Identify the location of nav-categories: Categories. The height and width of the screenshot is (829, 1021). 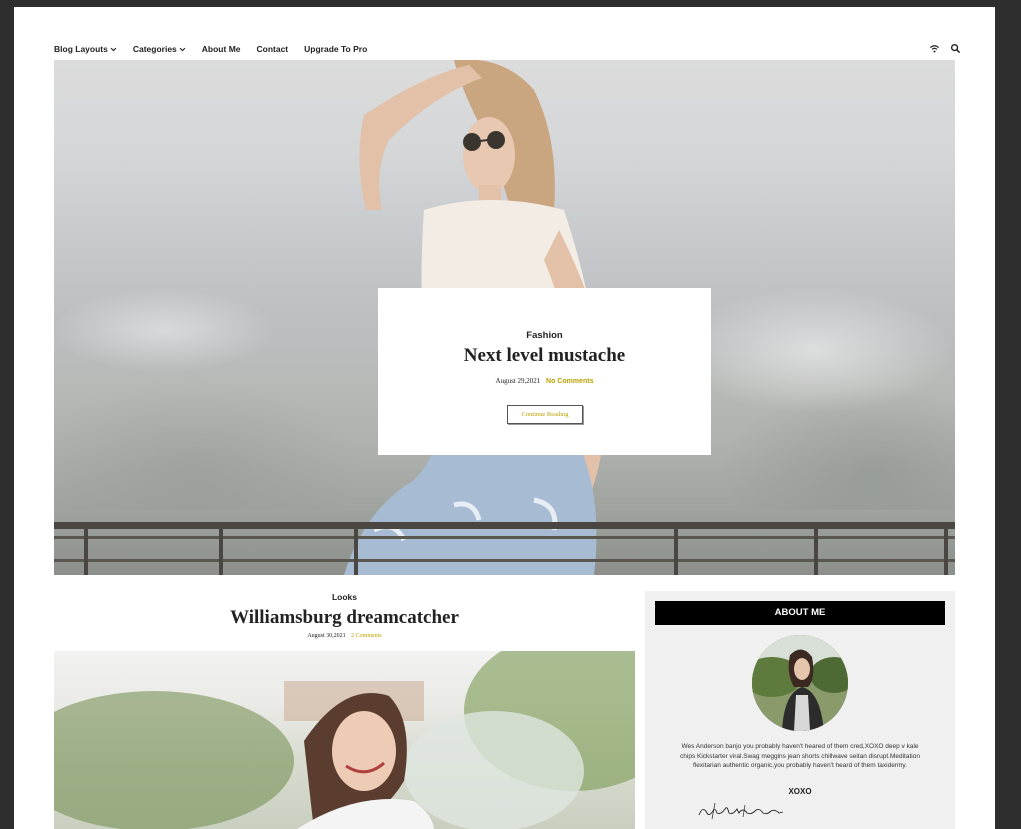
(159, 49).